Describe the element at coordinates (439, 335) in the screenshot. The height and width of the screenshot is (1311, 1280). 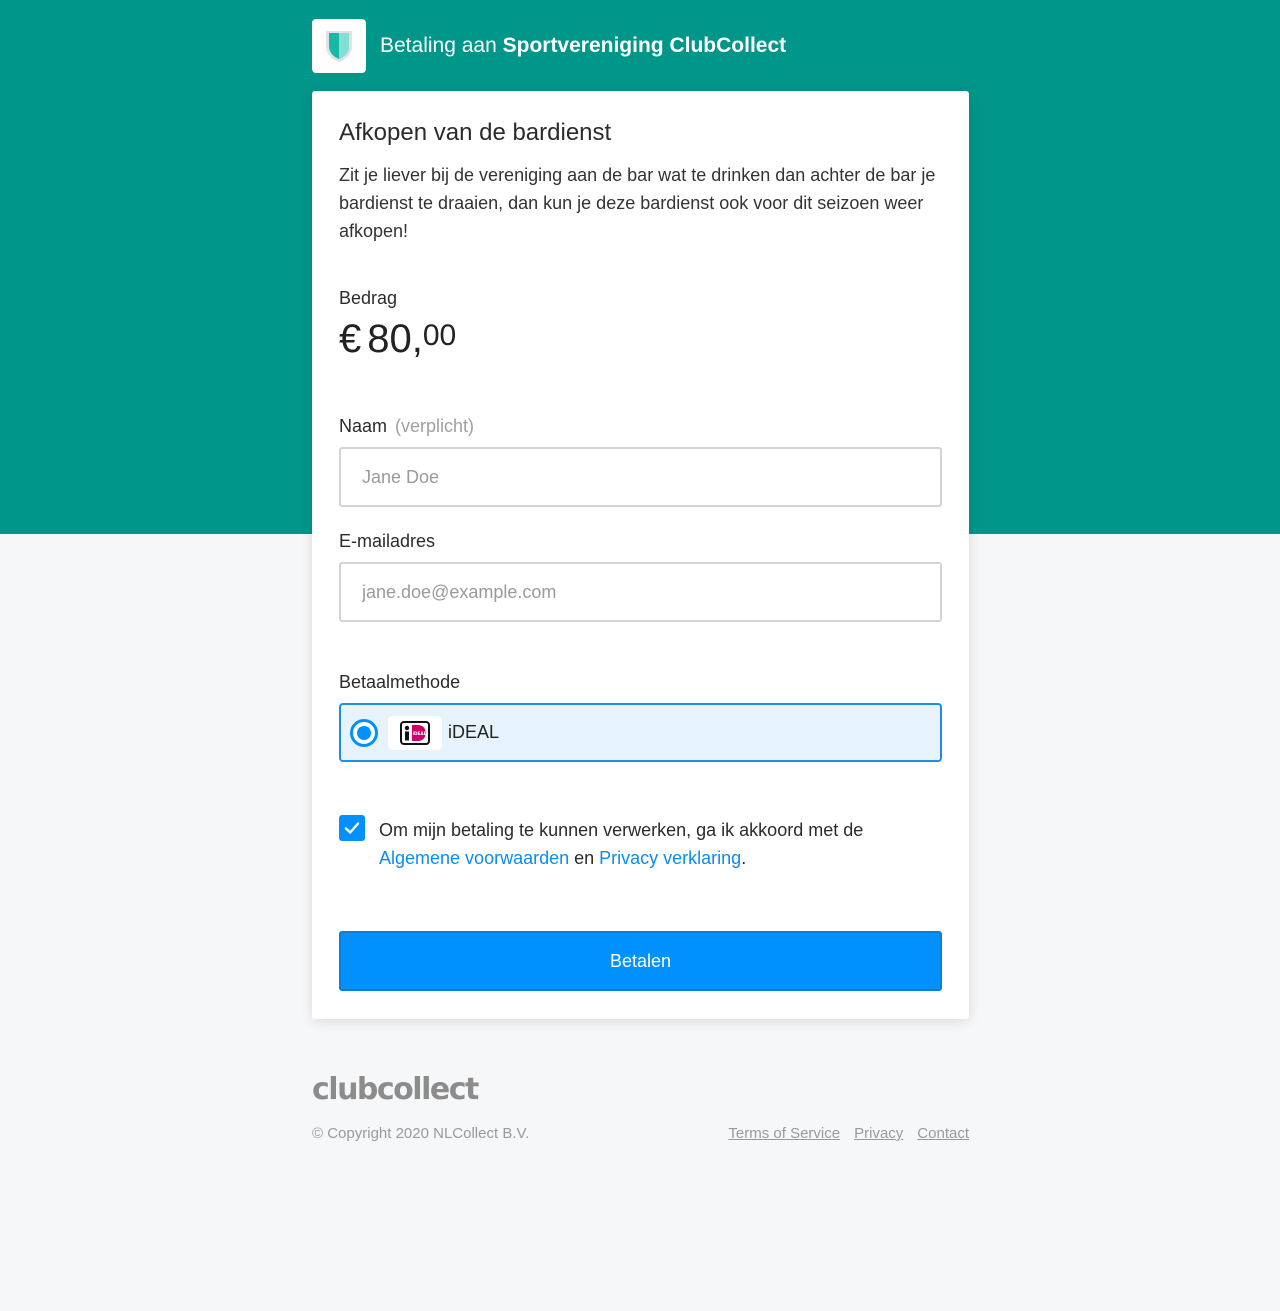
I see `amount-cents: 00` at that location.